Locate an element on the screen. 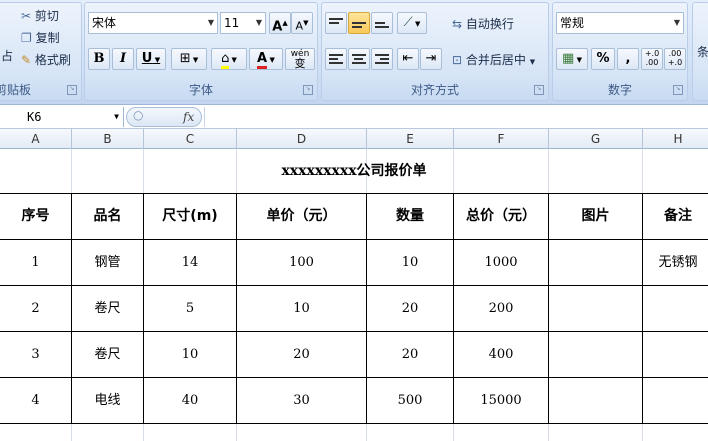  currency-button: ▦ ▼ is located at coordinates (572, 59).